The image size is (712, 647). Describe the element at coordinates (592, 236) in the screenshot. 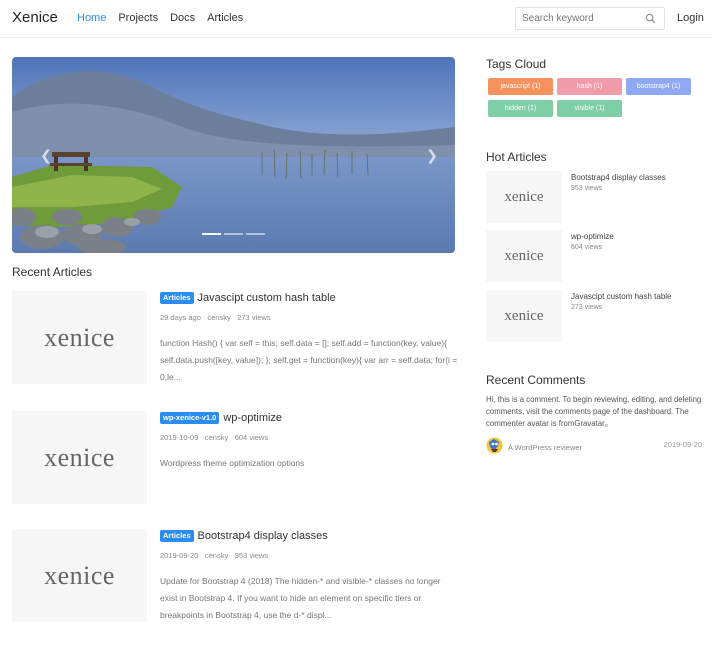

I see `hot-article-title: wp-optimize` at that location.